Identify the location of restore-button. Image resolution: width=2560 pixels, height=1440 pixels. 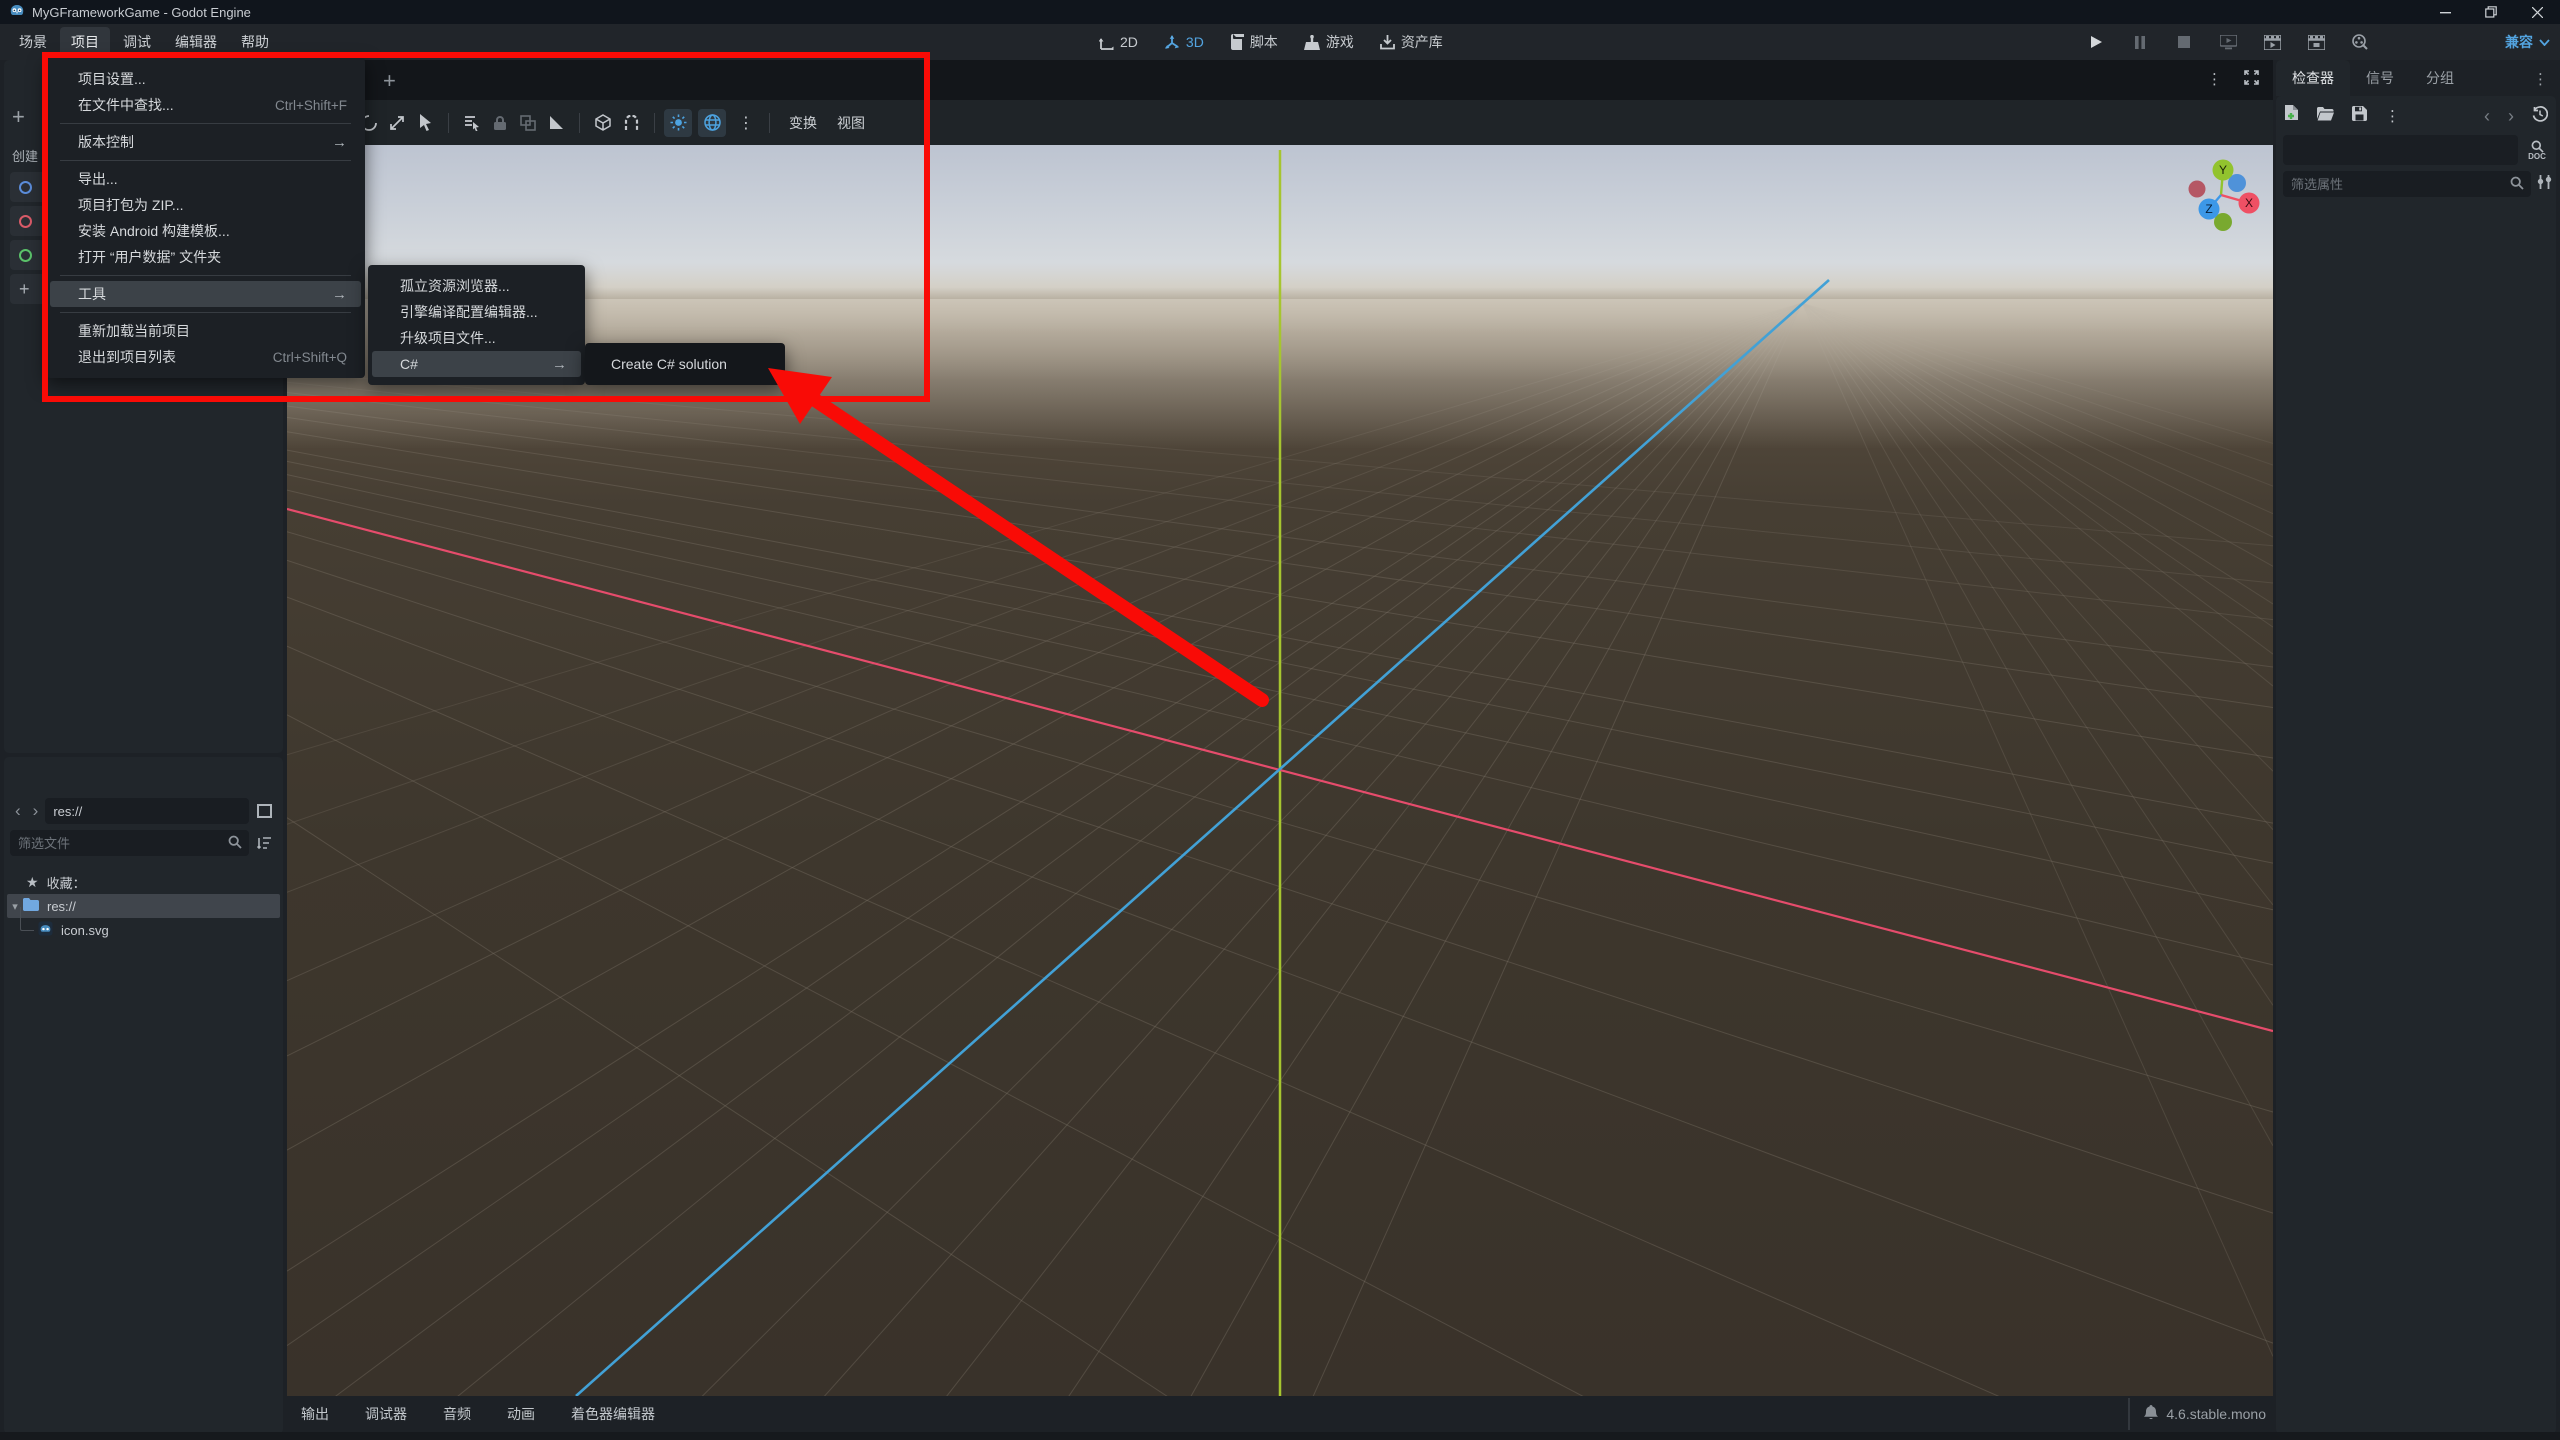
(2491, 12).